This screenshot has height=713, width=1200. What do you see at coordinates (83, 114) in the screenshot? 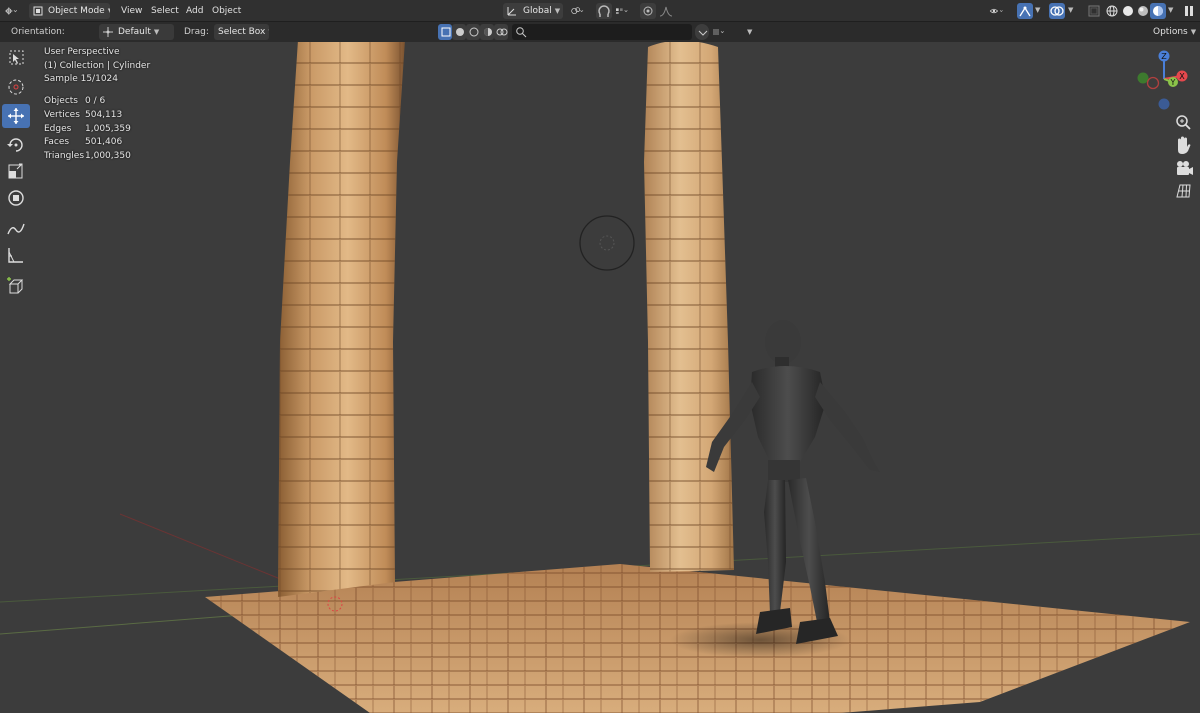
I see `stat-vertices: Vertices 504,113` at bounding box center [83, 114].